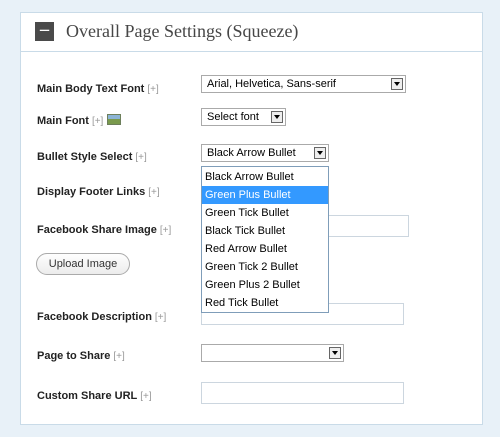 The width and height of the screenshot is (500, 437). What do you see at coordinates (87, 396) in the screenshot?
I see `custom-share-url-label-text: Custom Share URL` at bounding box center [87, 396].